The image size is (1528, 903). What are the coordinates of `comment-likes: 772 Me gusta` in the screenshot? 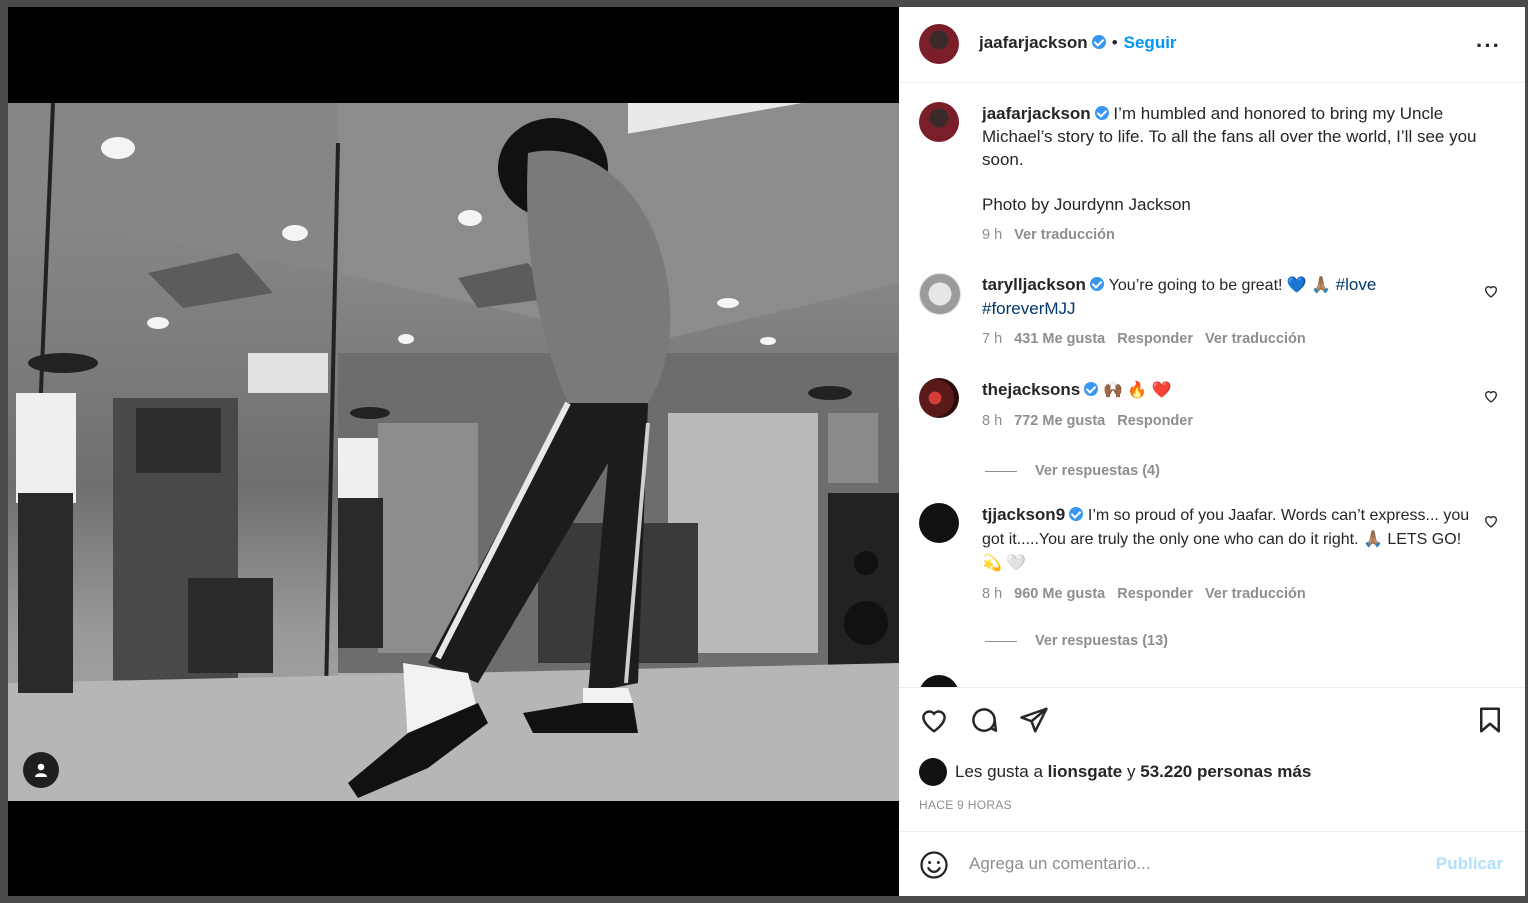 It's located at (1059, 421).